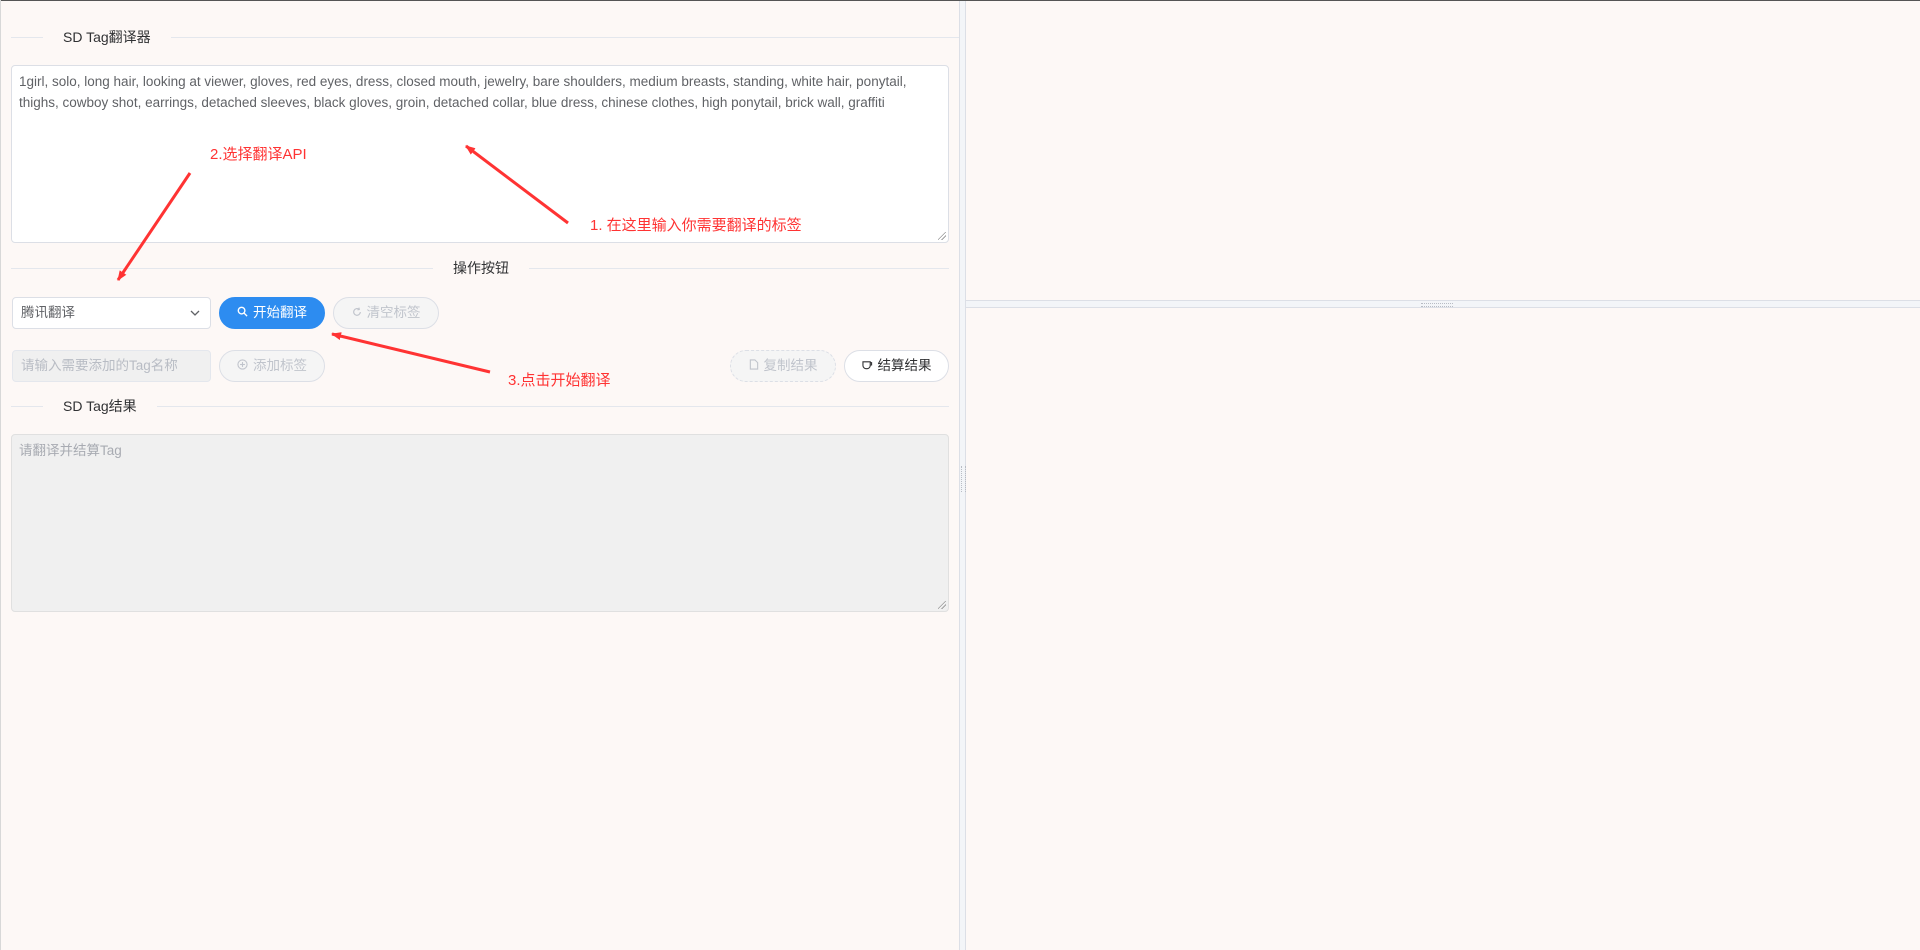  I want to click on annotation-step2: 2.选择翻译API, so click(258, 154).